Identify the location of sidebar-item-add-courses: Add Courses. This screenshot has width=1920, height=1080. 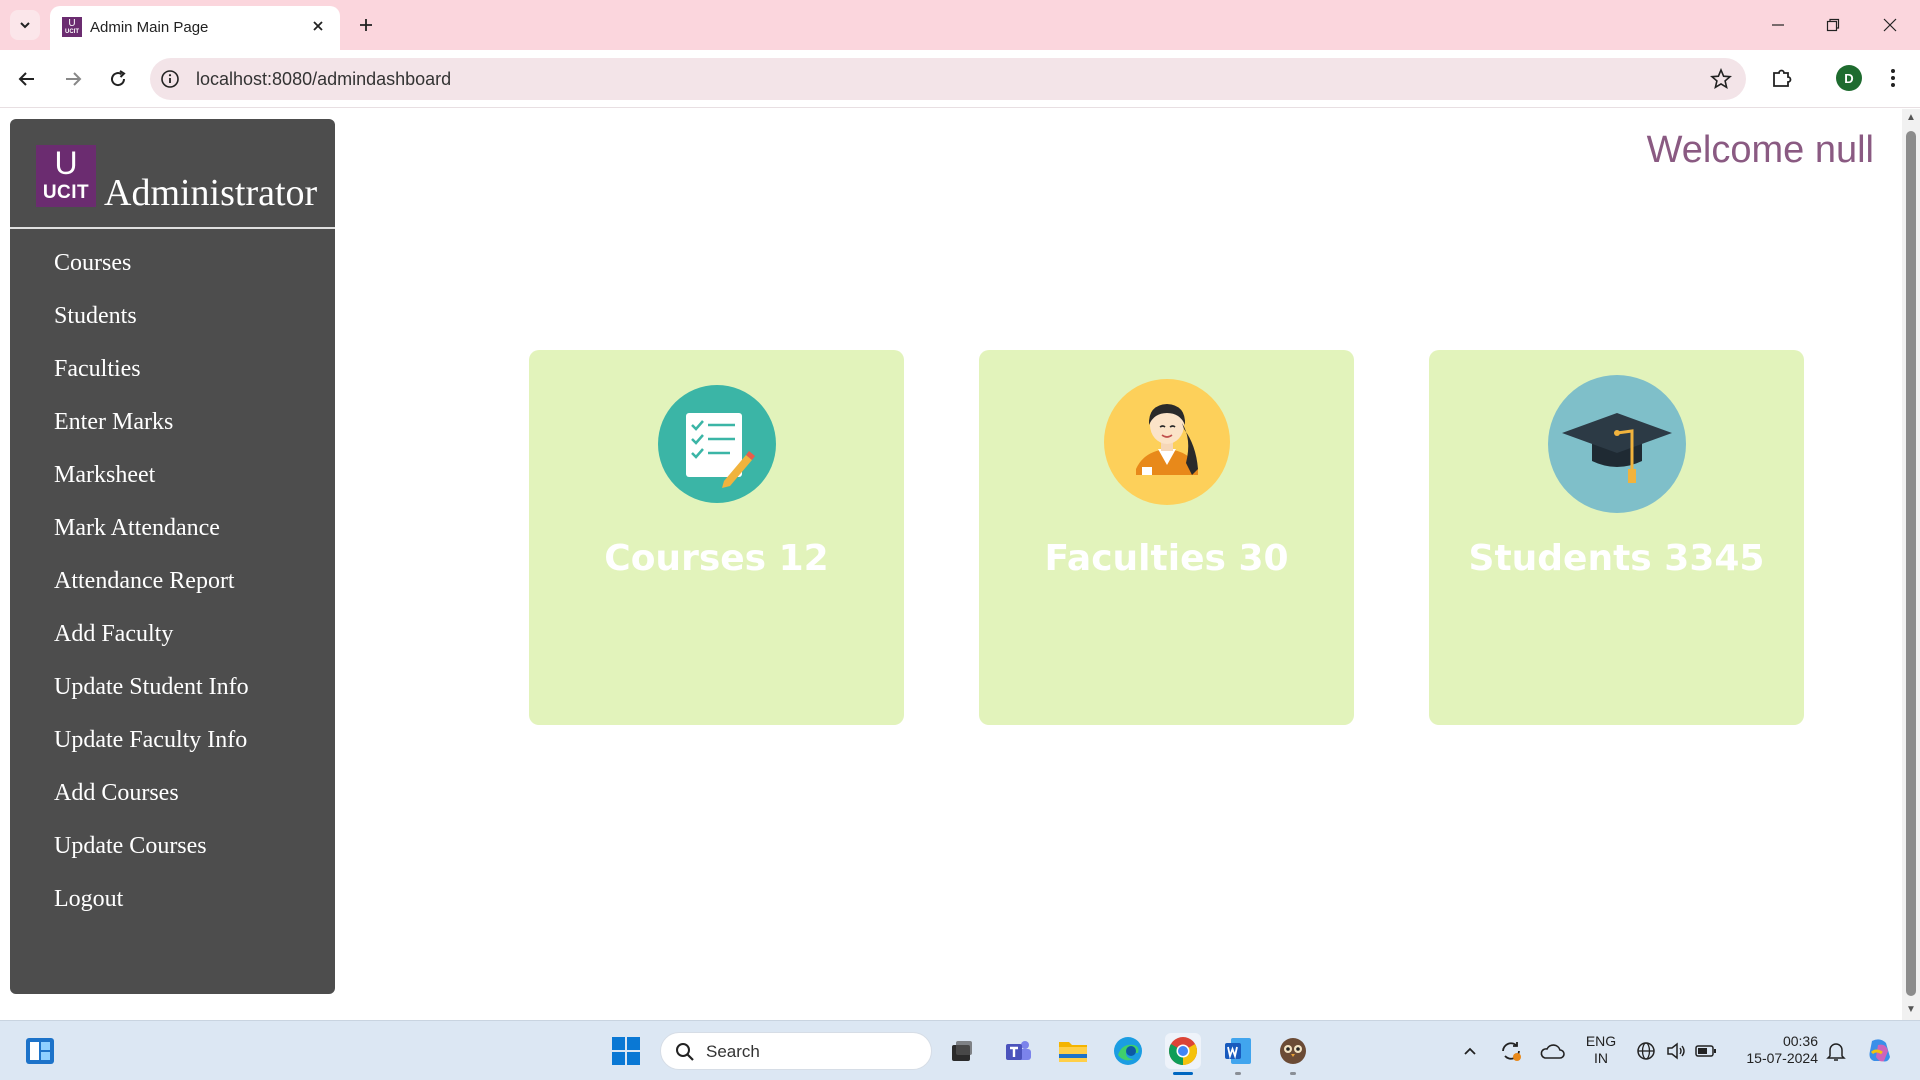
(172, 803).